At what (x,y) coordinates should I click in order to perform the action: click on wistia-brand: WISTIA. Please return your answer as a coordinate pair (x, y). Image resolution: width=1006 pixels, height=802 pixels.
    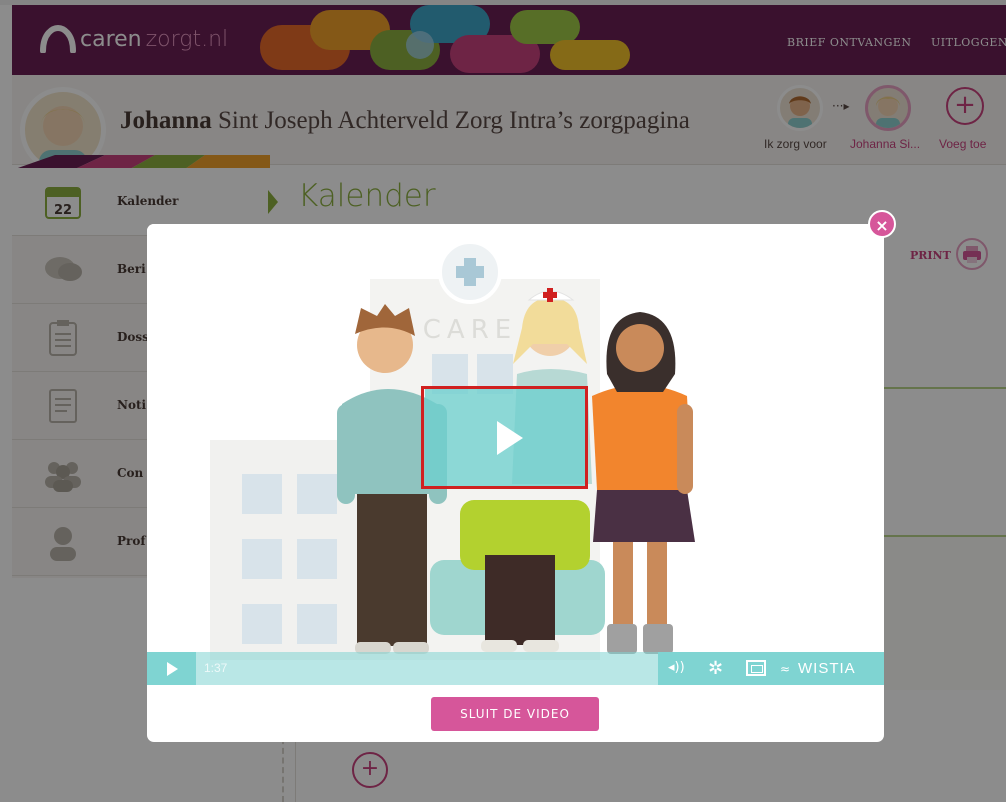
    Looking at the image, I should click on (827, 668).